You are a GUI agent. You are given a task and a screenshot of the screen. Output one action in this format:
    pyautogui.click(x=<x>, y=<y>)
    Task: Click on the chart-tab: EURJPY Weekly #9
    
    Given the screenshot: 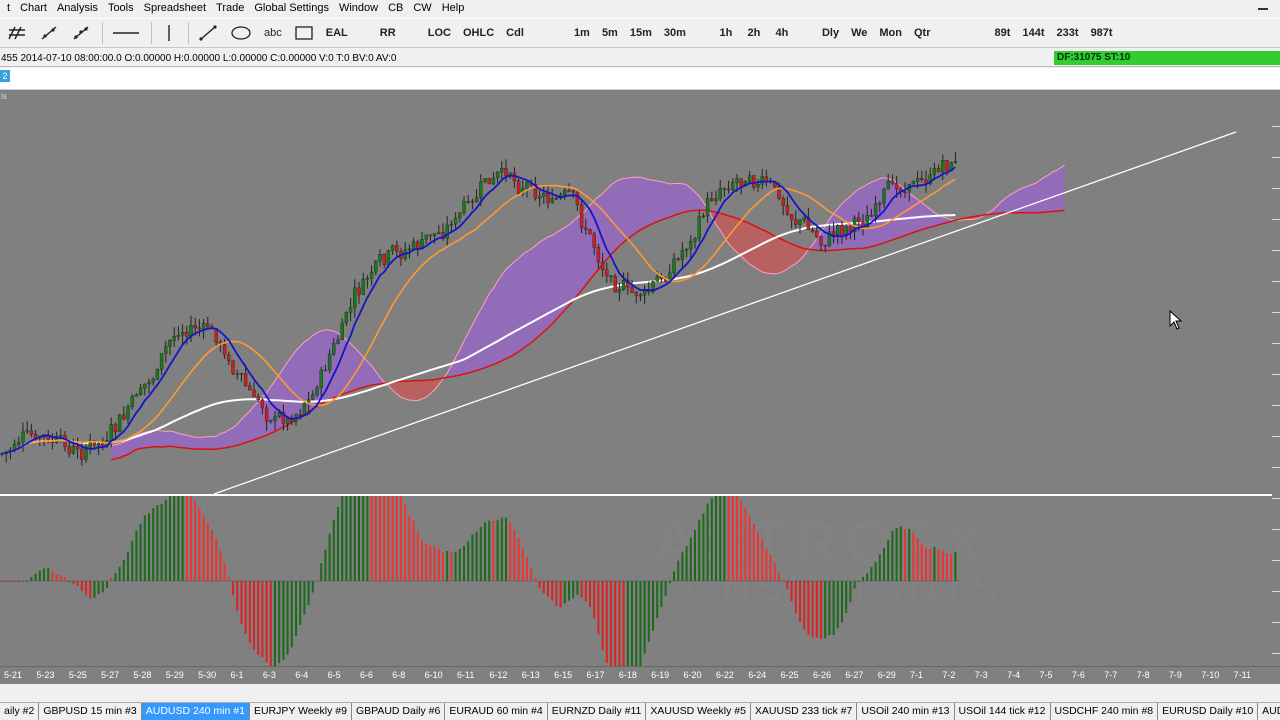 What is the action you would take?
    pyautogui.click(x=301, y=711)
    